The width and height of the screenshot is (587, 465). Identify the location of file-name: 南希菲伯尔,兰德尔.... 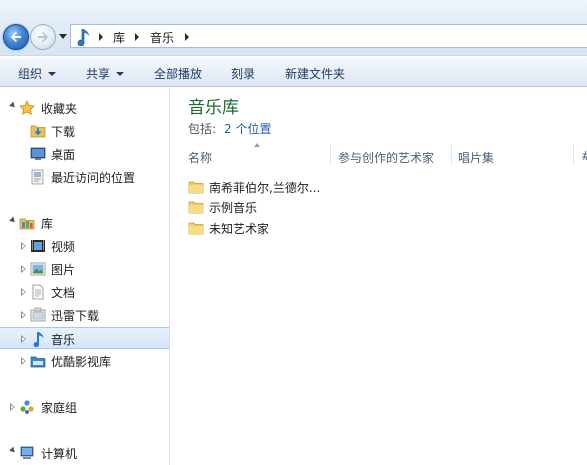
(265, 188).